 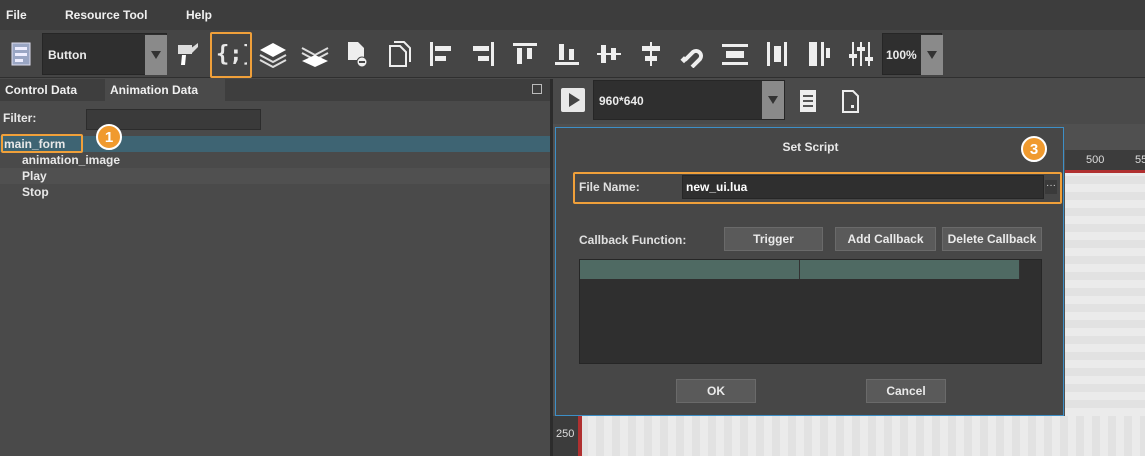 I want to click on tree-item-play: Play, so click(x=275, y=176).